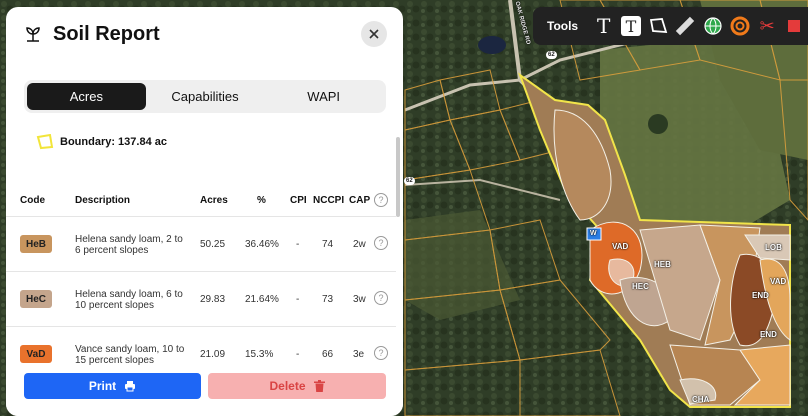  What do you see at coordinates (773, 247) in the screenshot?
I see `soil-label: LOB` at bounding box center [773, 247].